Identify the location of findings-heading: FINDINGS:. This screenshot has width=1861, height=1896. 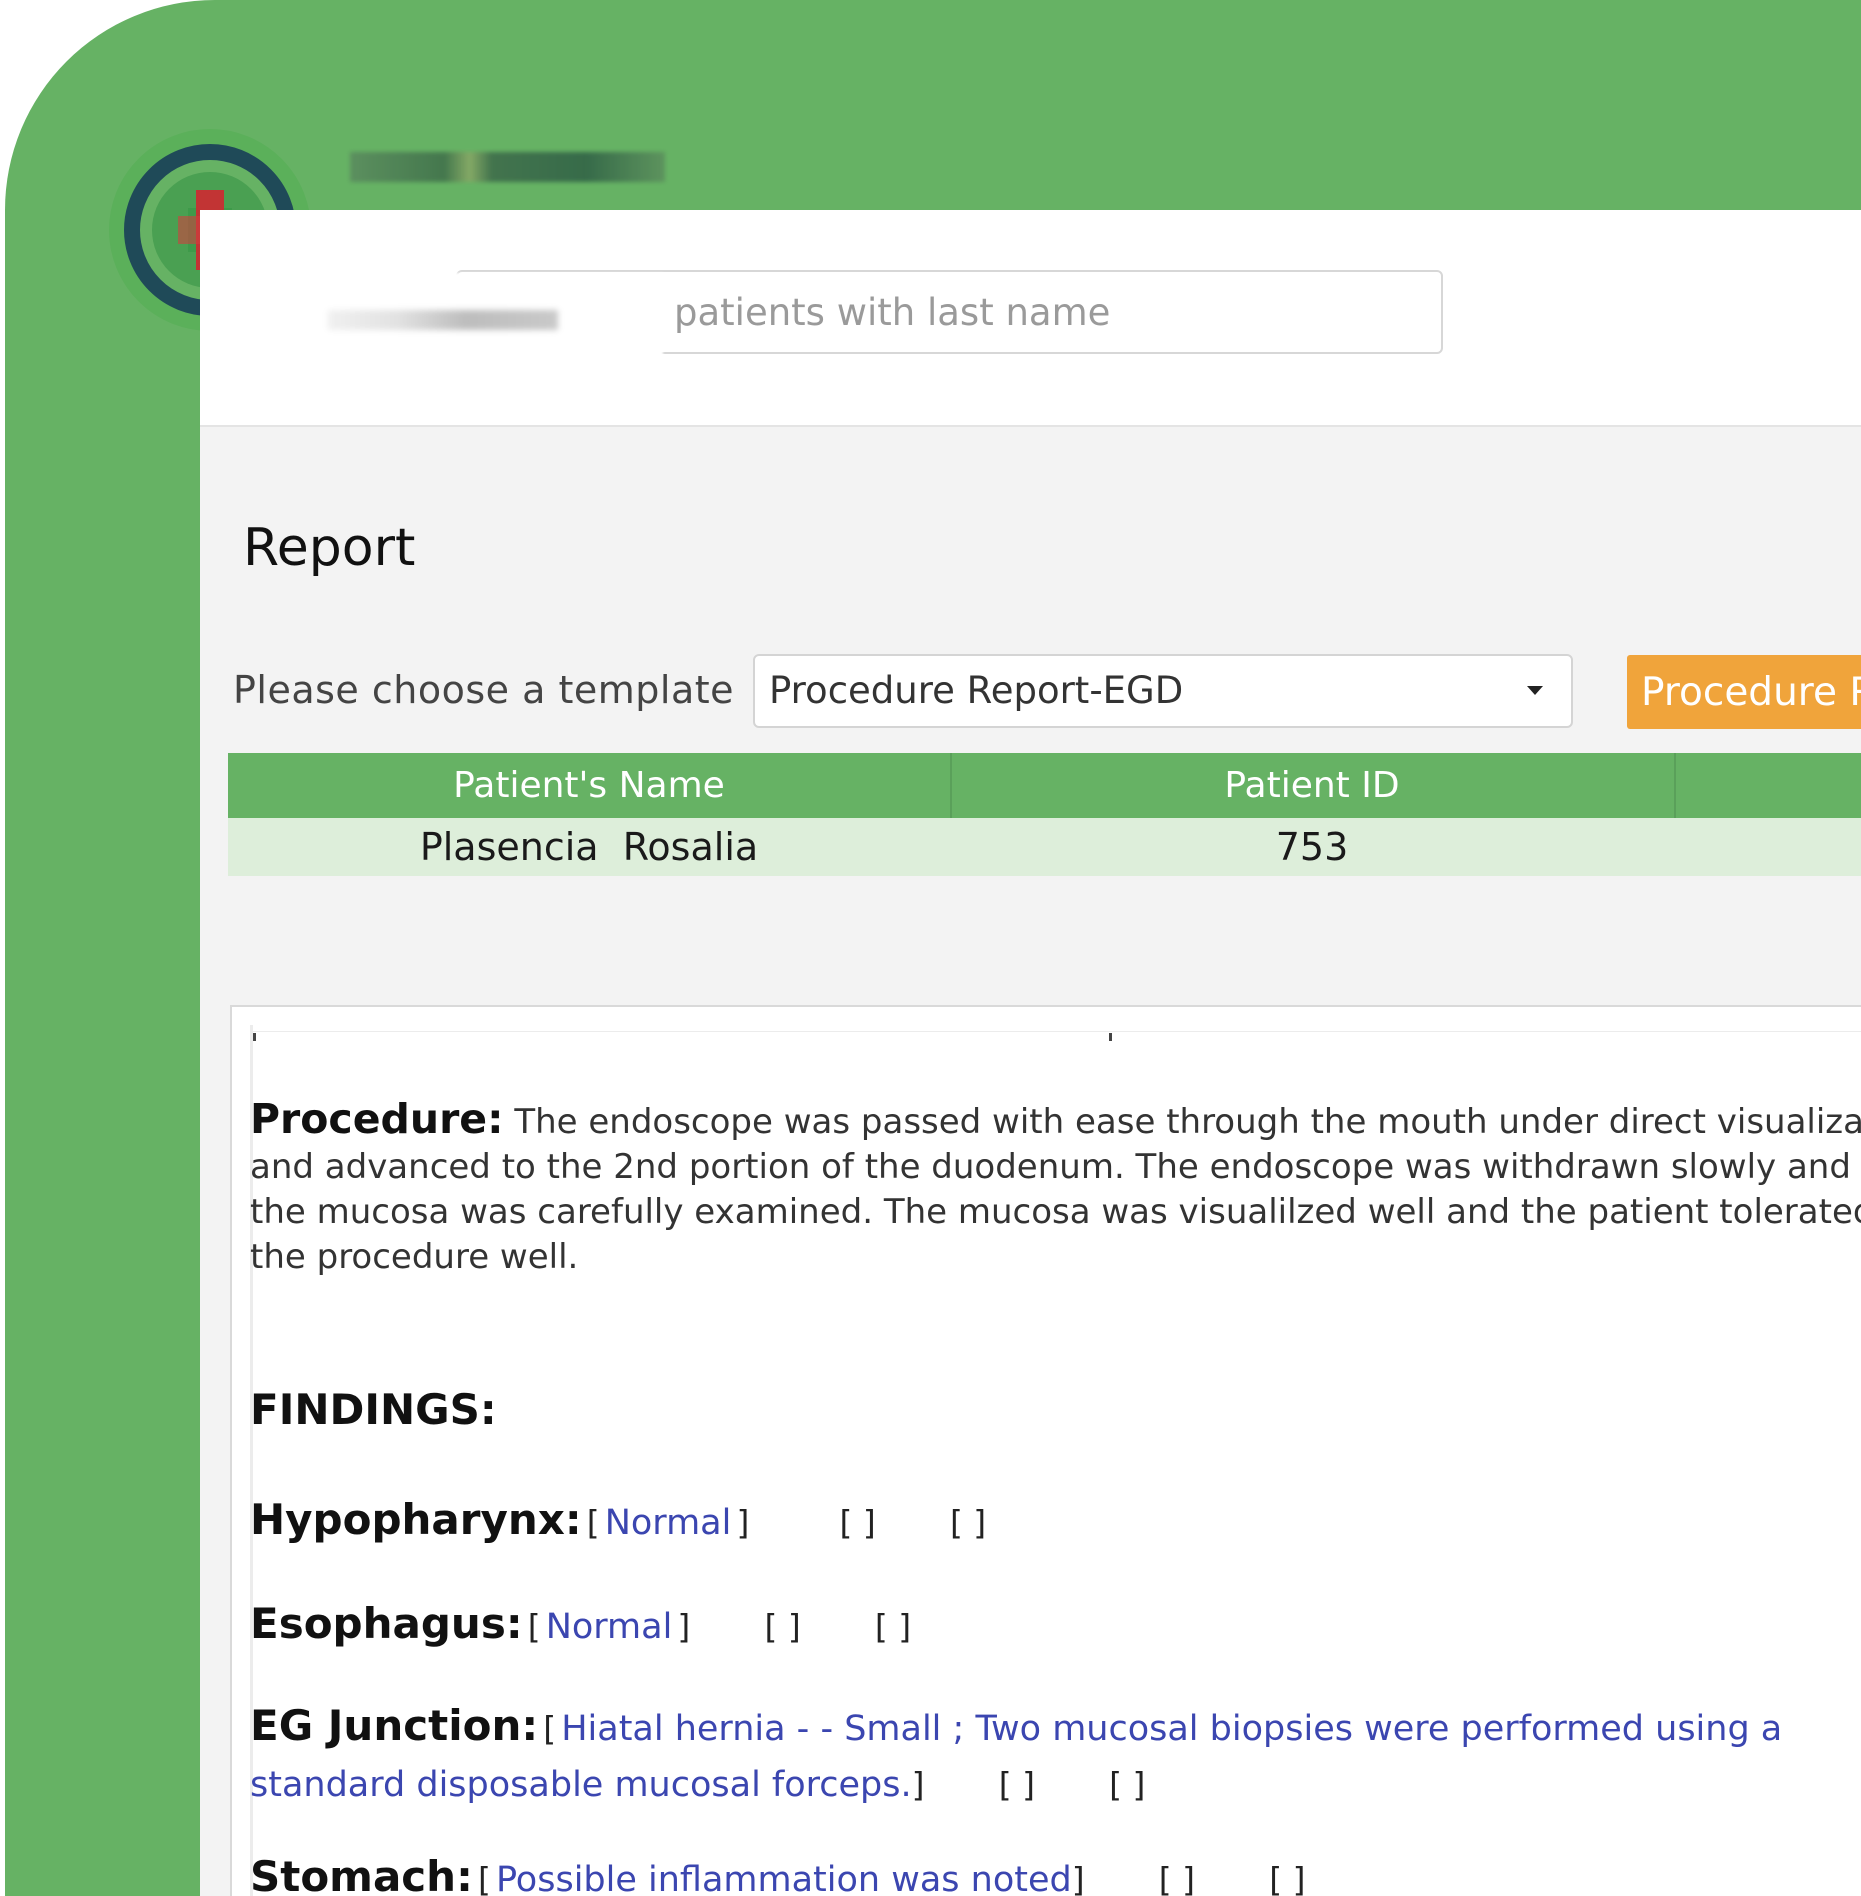
(373, 1409).